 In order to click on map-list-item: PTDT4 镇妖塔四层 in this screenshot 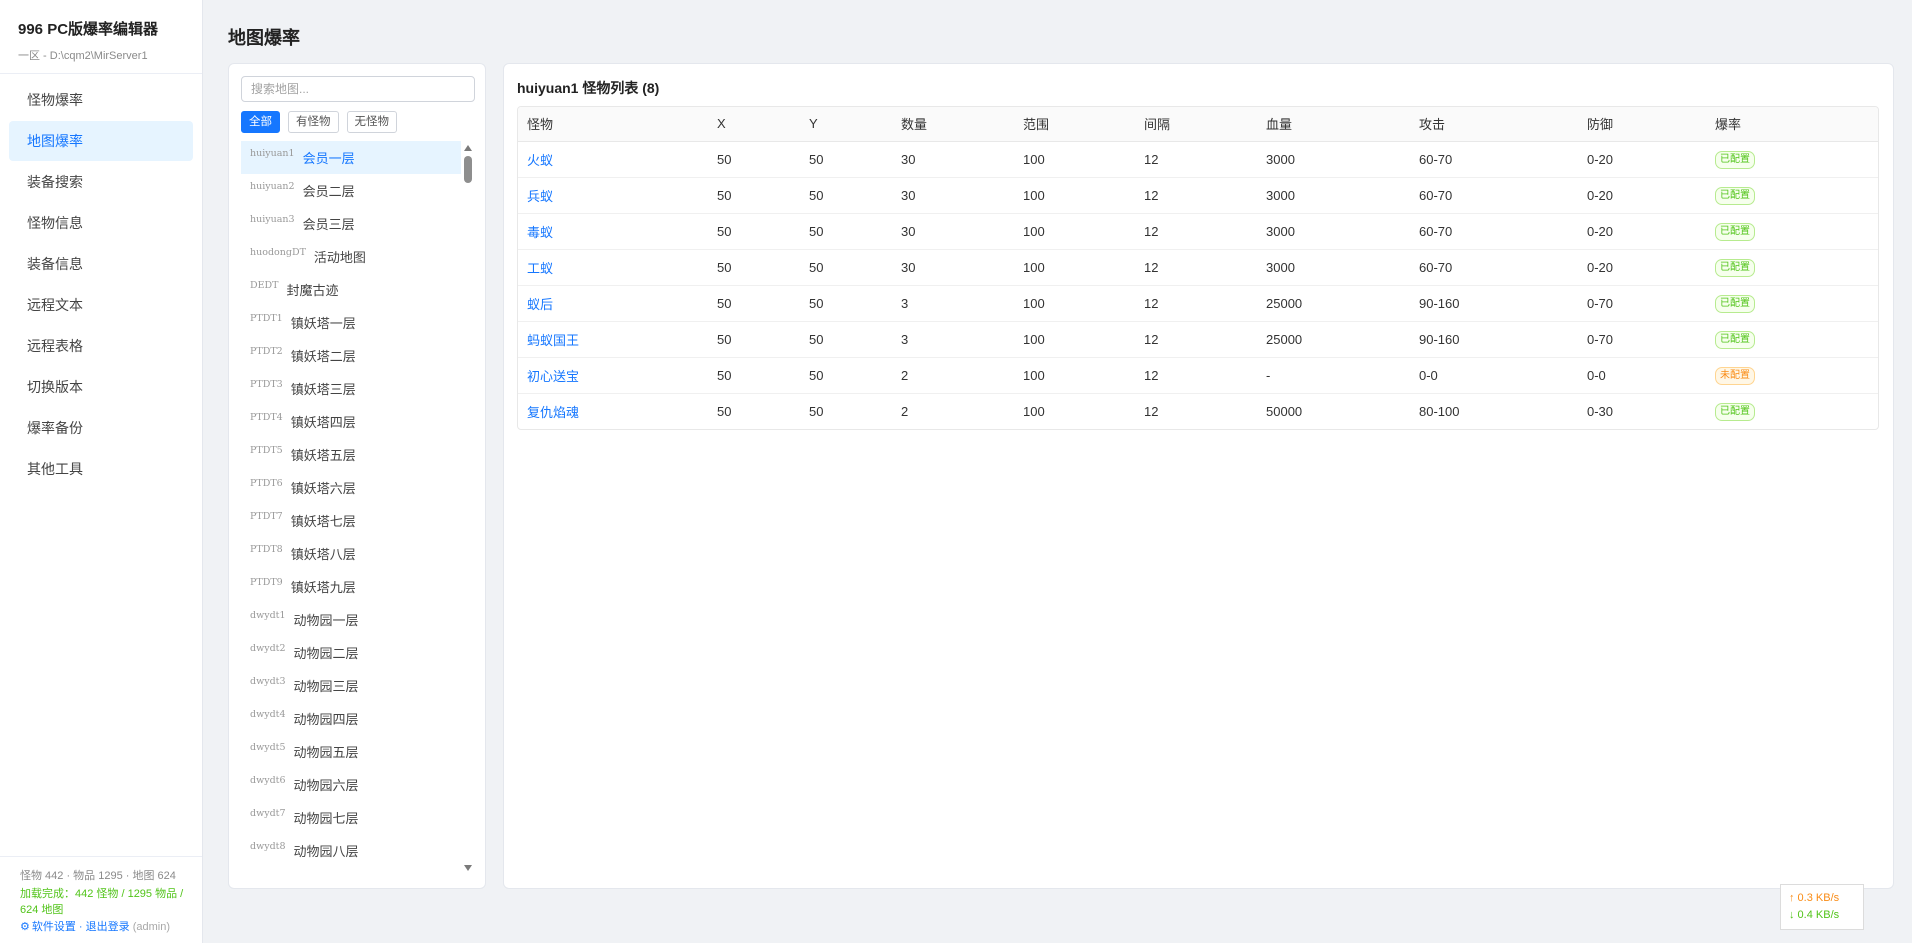, I will do `click(351, 421)`.